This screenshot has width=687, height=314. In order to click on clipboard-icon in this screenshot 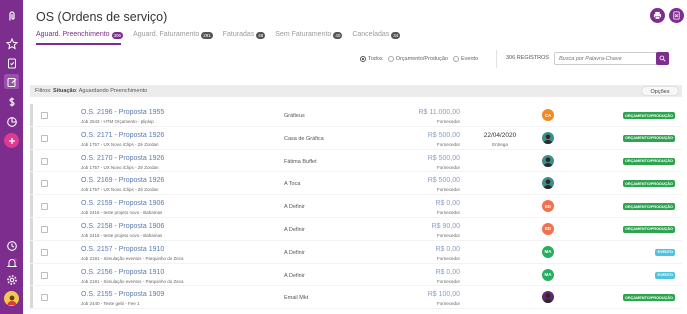, I will do `click(11, 62)`.